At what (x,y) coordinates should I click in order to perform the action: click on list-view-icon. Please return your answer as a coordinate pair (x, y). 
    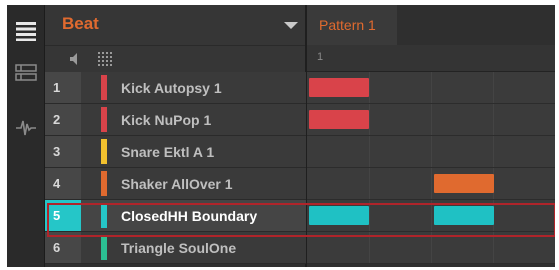
    Looking at the image, I should click on (25, 31).